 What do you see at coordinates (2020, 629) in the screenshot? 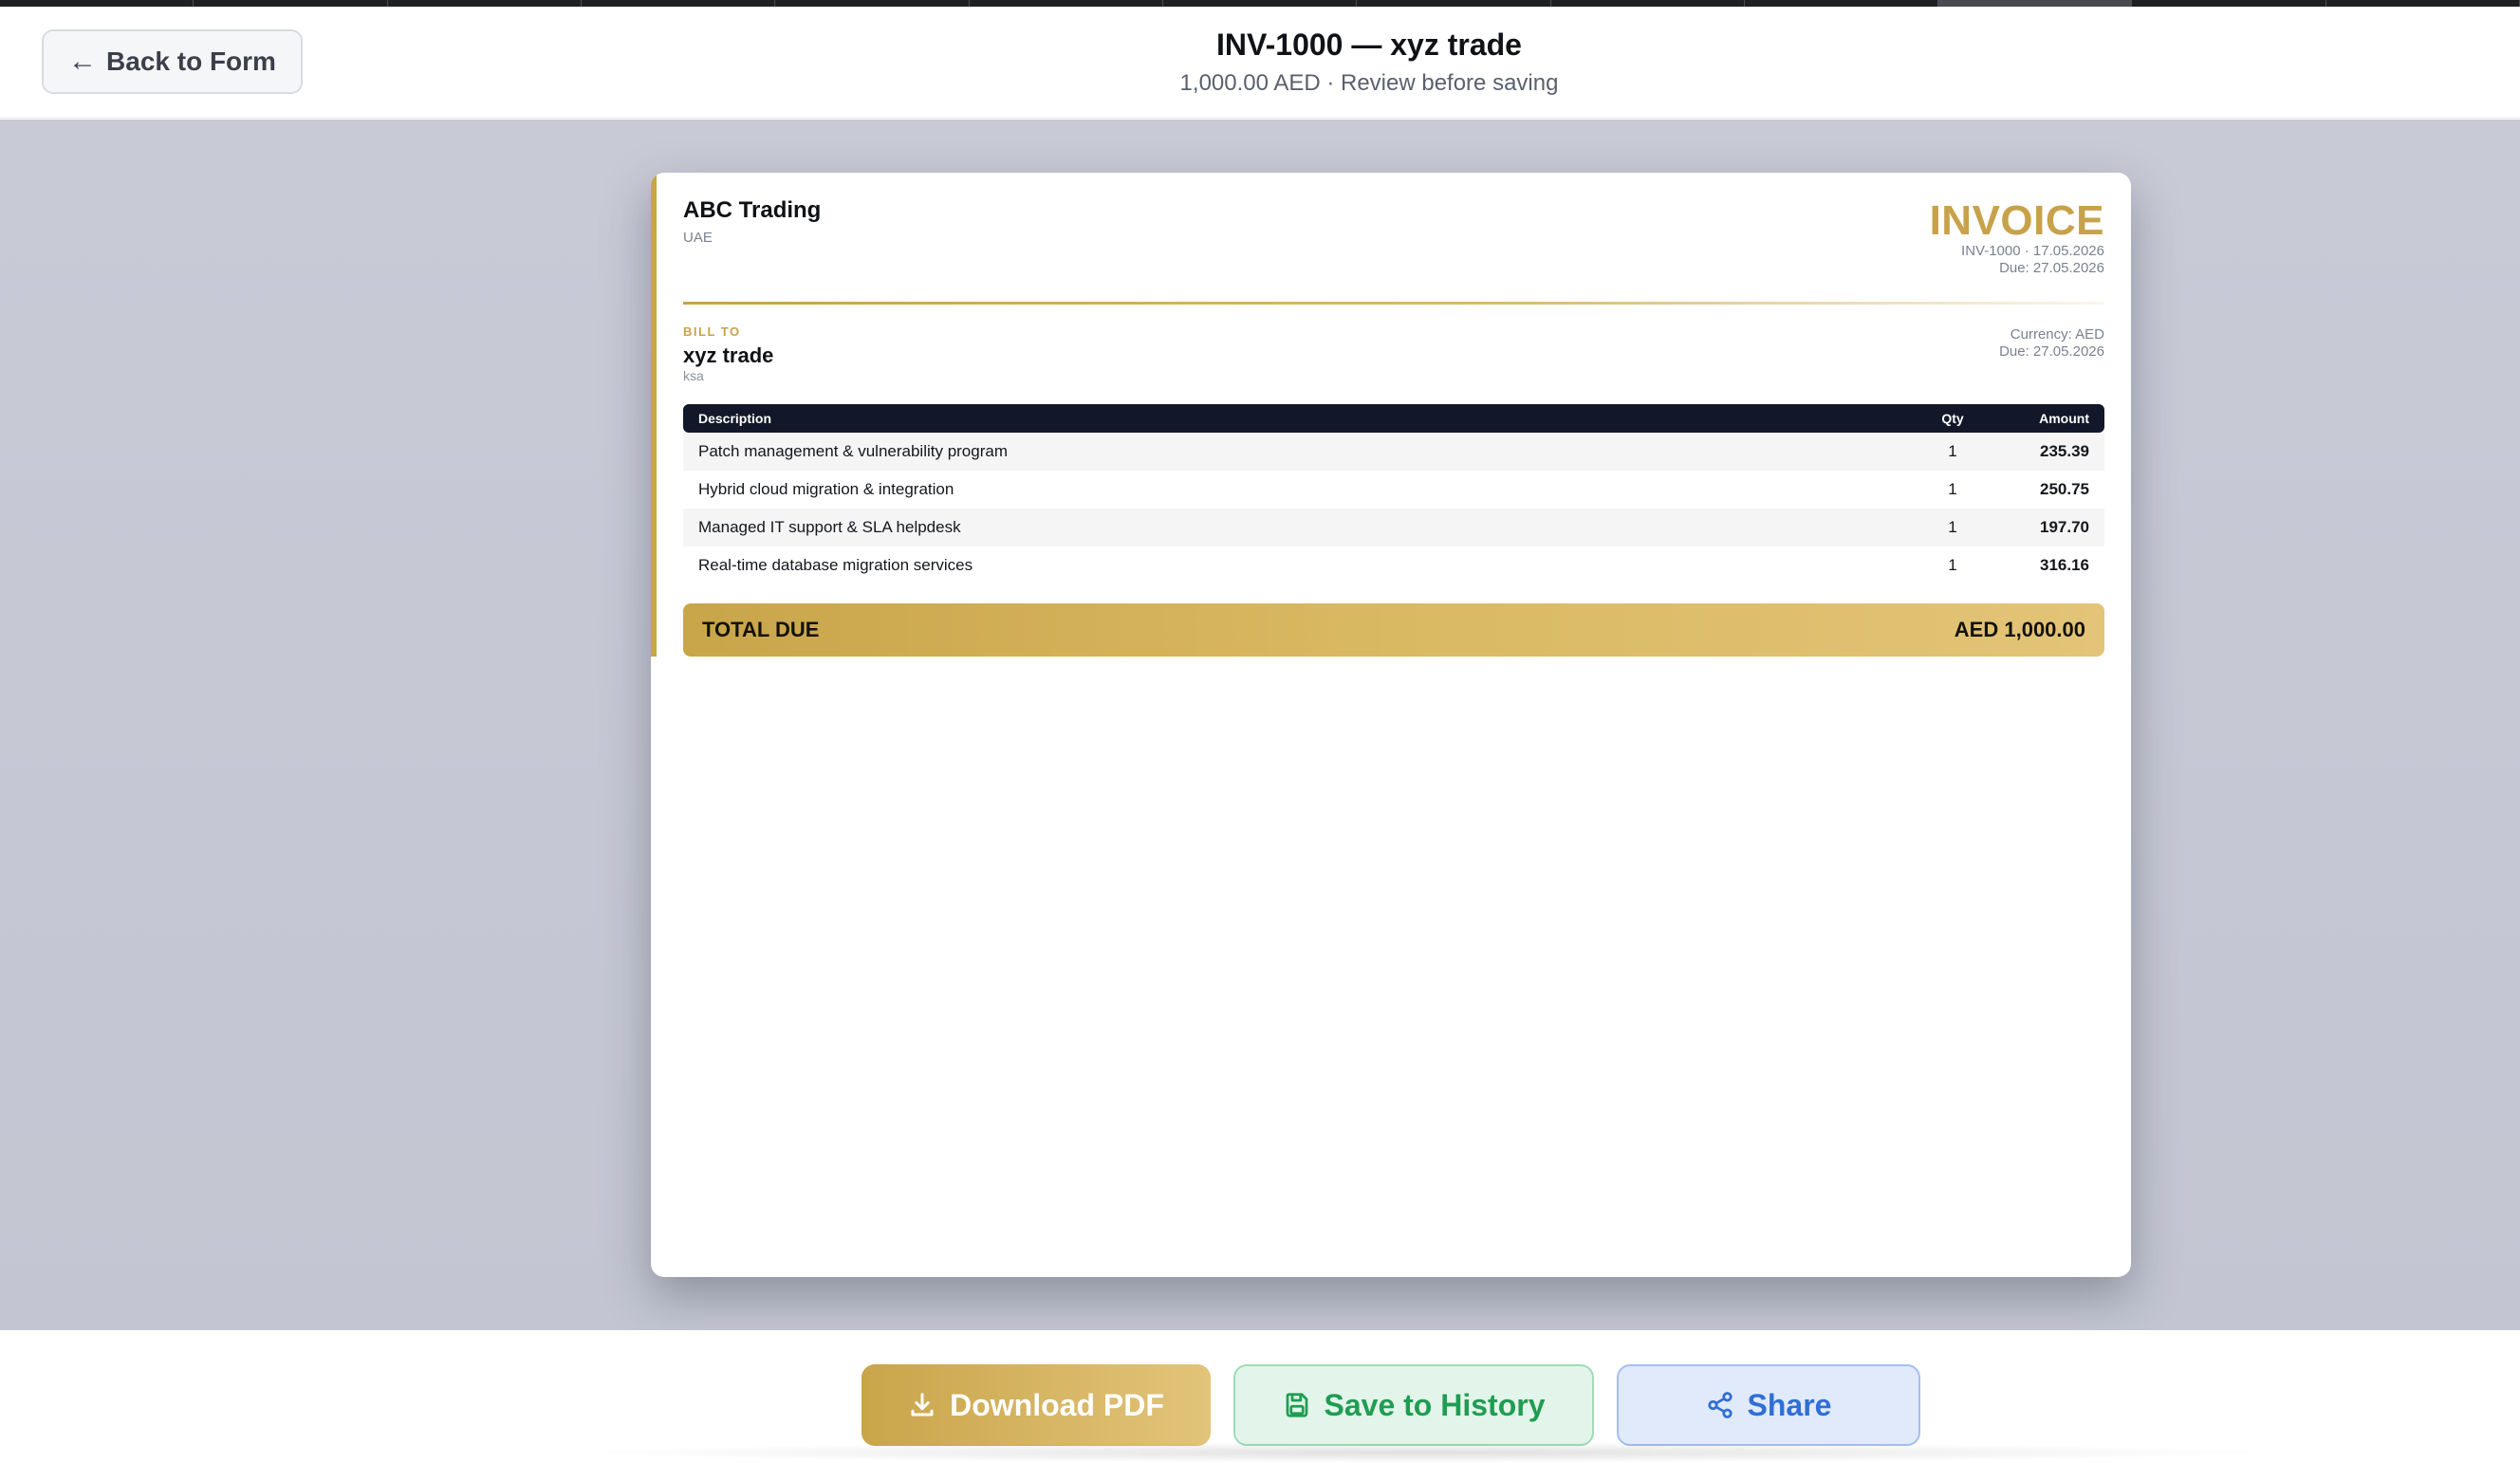
I see `total-due-value: AED 1,000.00` at bounding box center [2020, 629].